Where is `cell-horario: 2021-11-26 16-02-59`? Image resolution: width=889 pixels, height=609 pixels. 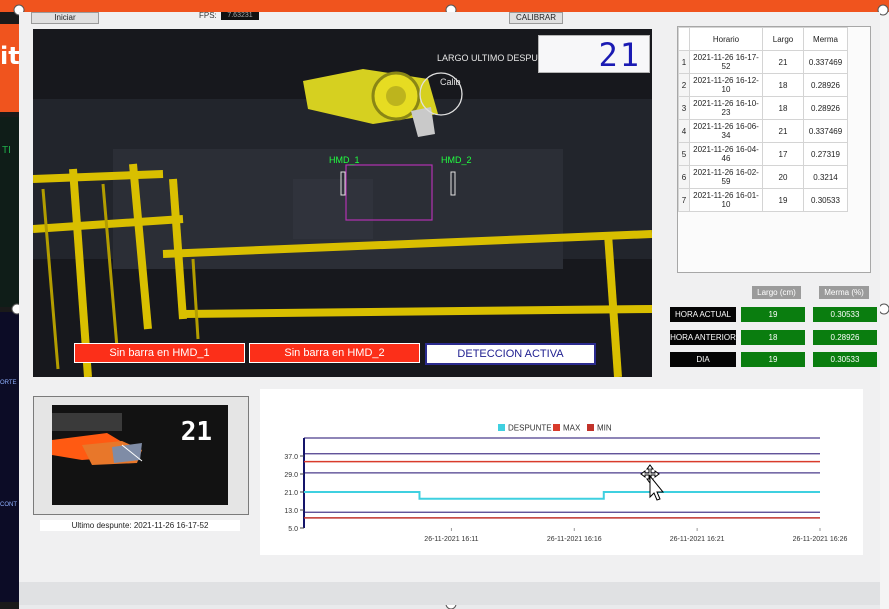 cell-horario: 2021-11-26 16-02-59 is located at coordinates (726, 177).